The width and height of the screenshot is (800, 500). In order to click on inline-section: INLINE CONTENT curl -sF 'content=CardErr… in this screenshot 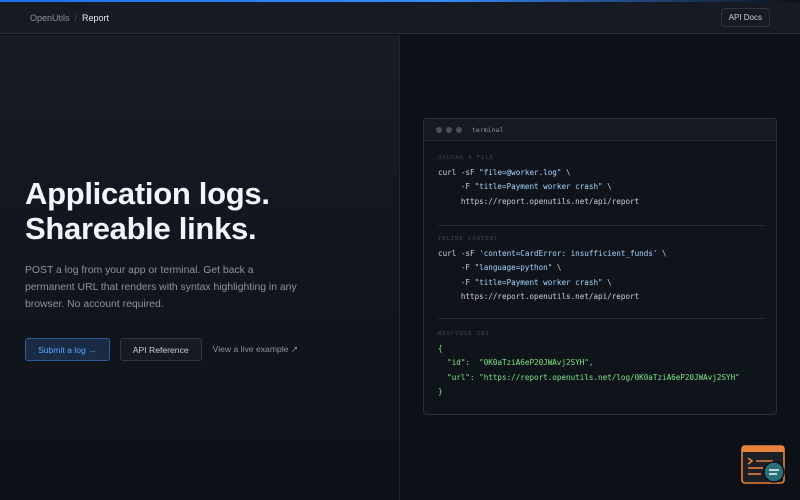, I will do `click(601, 270)`.